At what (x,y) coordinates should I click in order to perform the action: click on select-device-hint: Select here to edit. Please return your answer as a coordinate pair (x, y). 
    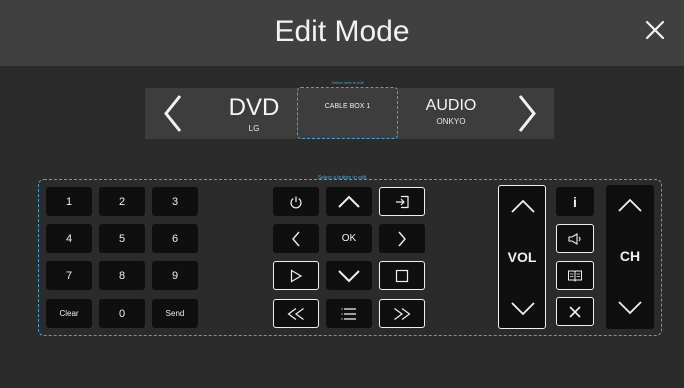
    Looking at the image, I should click on (347, 82).